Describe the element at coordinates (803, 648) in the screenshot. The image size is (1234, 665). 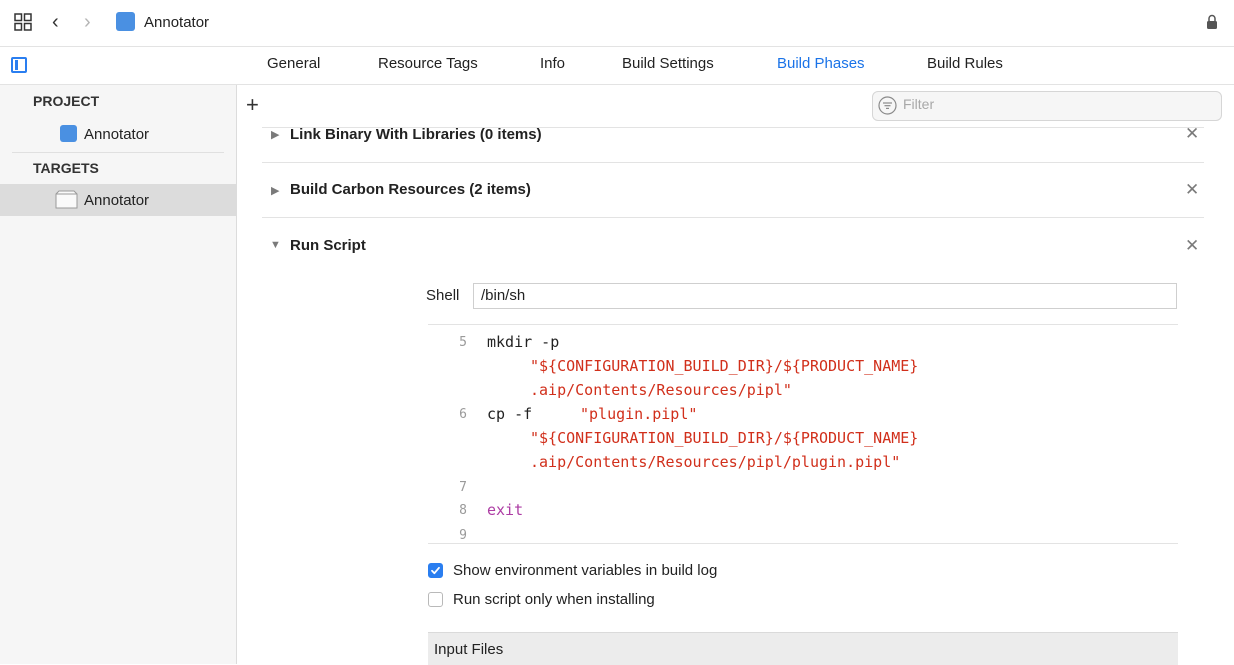
I see `input-files-header` at that location.